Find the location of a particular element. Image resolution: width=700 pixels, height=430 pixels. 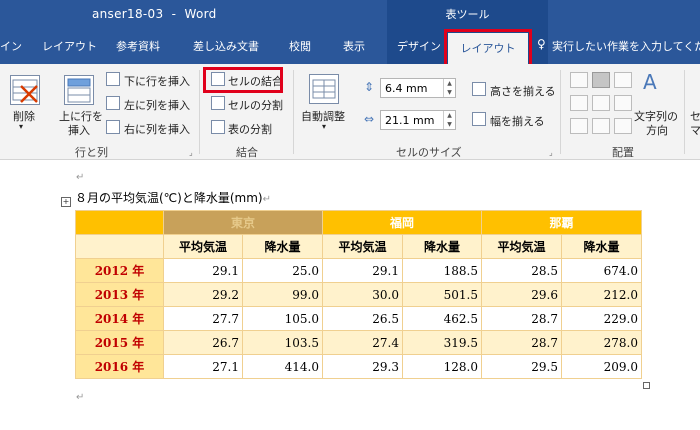

distribute-cols-icon is located at coordinates (479, 119).